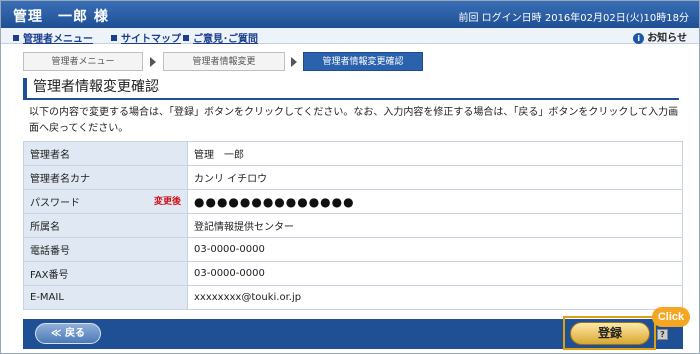  Describe the element at coordinates (350, 36) in the screenshot. I see `nav-bar: 管理者メニュー サイトマップ ご意見･ご質問 i お知らせ` at that location.